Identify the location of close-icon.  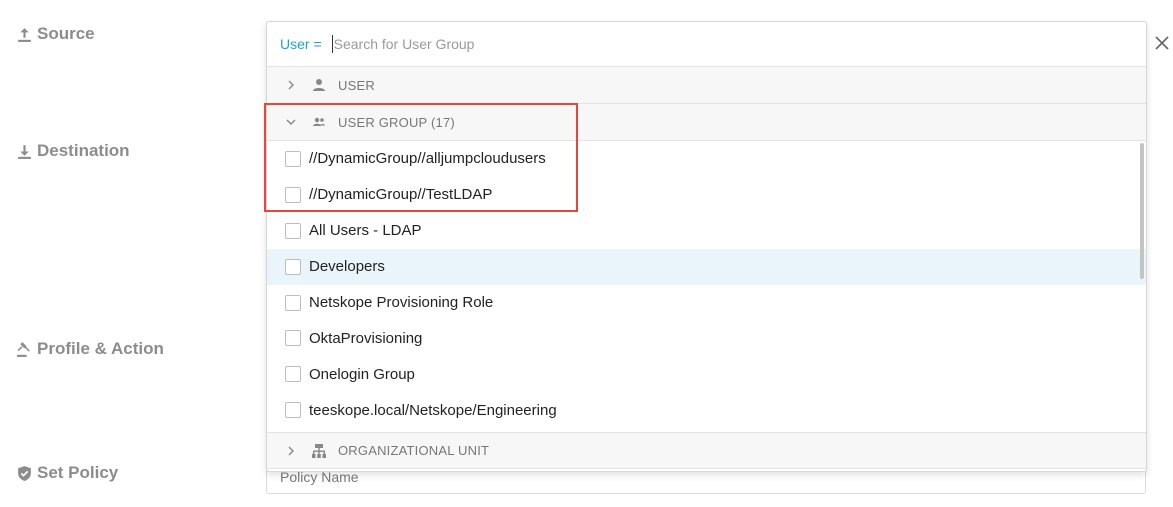
(1162, 43).